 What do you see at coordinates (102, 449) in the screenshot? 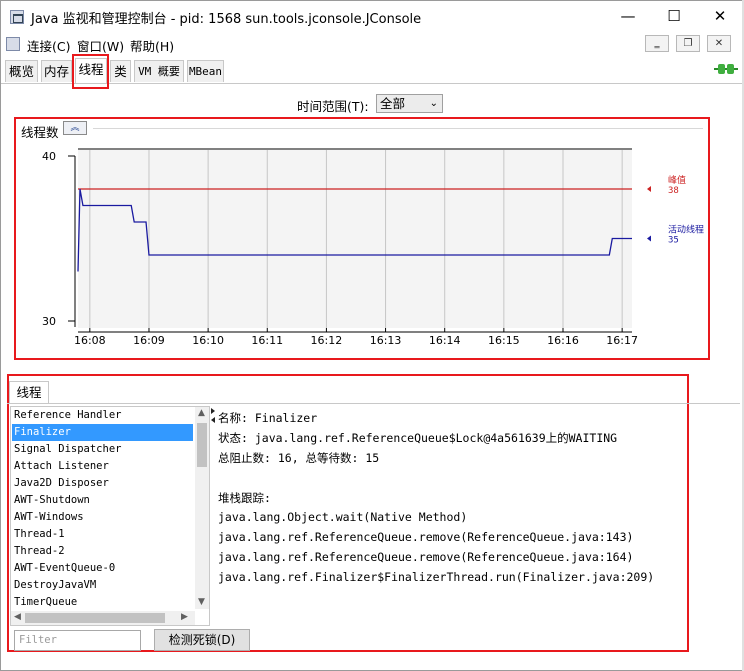
I see `thread-list-item: Signal Dispatcher` at bounding box center [102, 449].